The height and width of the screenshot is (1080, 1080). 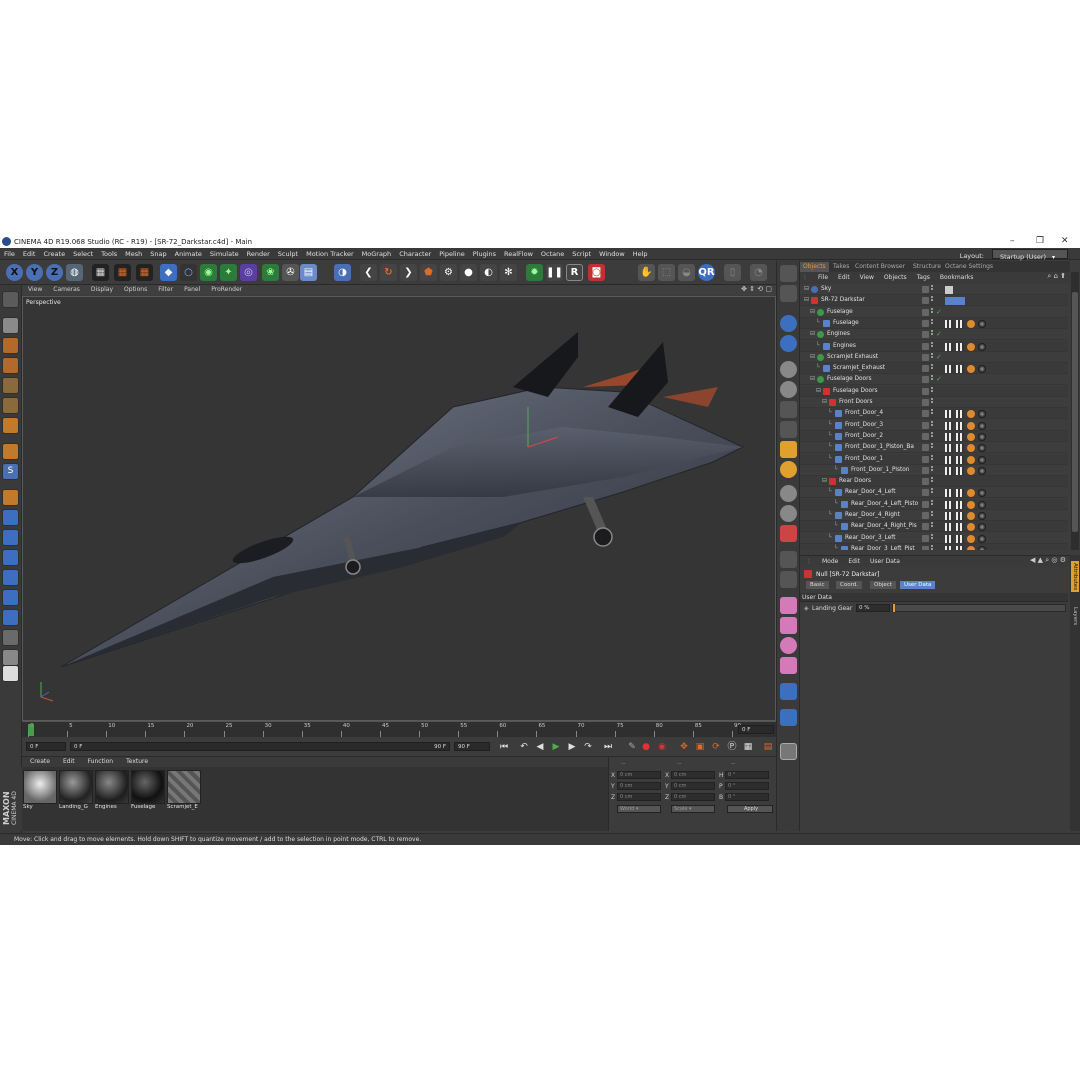 What do you see at coordinates (10, 557) in the screenshot?
I see `scale-tool-icon` at bounding box center [10, 557].